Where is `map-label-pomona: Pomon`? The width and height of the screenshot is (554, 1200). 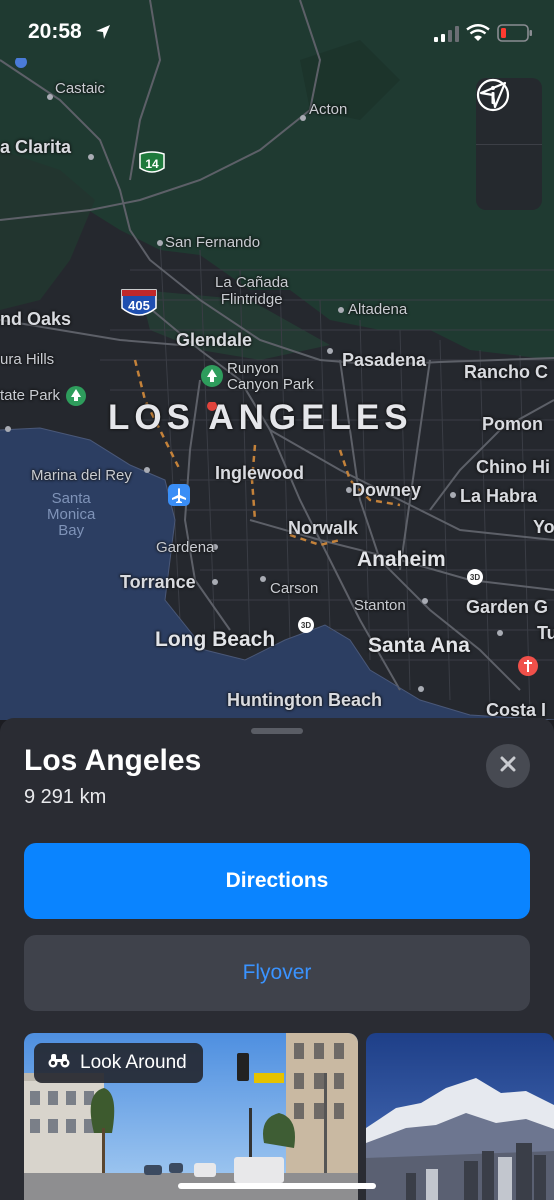 map-label-pomona: Pomon is located at coordinates (512, 424).